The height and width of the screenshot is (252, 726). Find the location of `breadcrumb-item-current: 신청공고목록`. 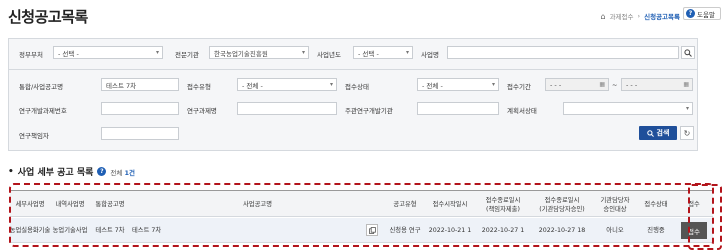

breadcrumb-item-current: 신청공고목록 is located at coordinates (662, 17).